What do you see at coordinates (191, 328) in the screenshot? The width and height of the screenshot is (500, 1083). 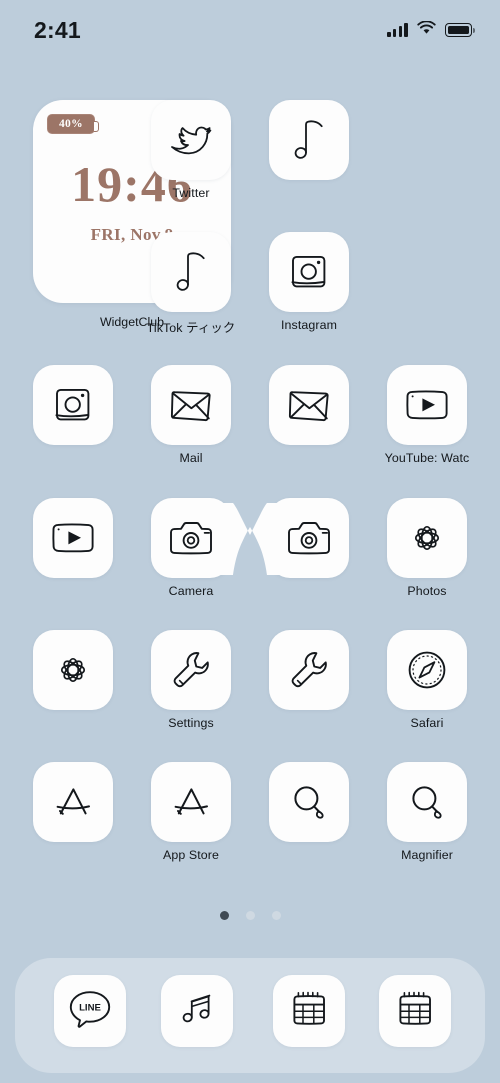 I see `app-label: TikTok ティック` at bounding box center [191, 328].